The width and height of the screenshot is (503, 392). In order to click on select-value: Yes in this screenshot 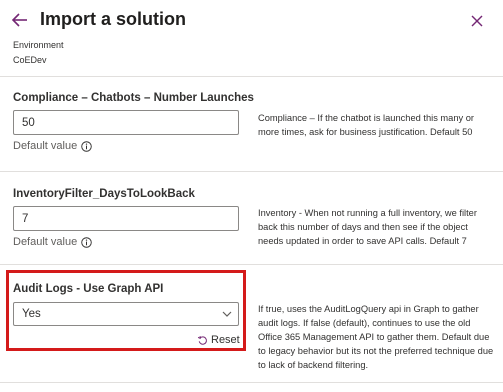, I will do `click(31, 314)`.